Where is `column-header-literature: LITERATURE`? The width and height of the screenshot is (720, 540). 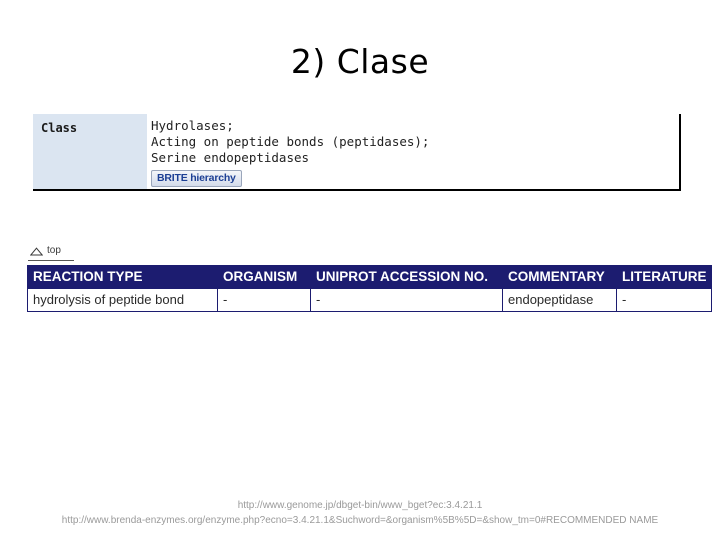
column-header-literature: LITERATURE is located at coordinates (664, 277).